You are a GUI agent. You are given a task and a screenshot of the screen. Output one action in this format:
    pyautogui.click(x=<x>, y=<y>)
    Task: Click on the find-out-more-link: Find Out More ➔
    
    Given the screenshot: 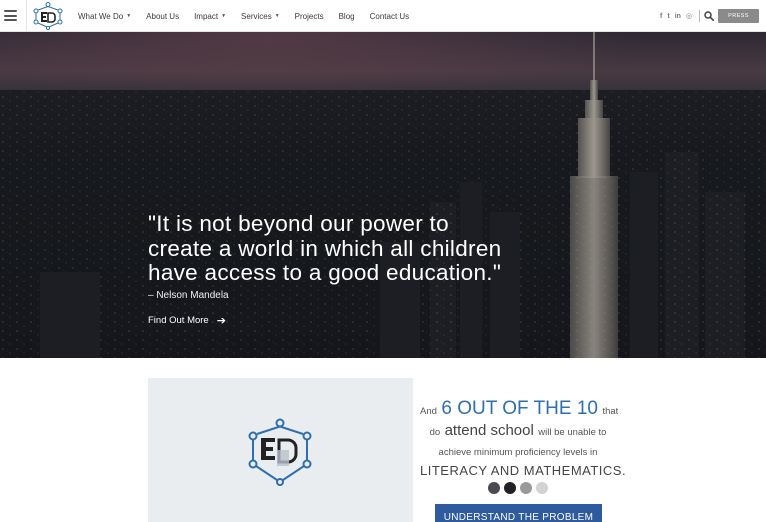 What is the action you would take?
    pyautogui.click(x=187, y=320)
    